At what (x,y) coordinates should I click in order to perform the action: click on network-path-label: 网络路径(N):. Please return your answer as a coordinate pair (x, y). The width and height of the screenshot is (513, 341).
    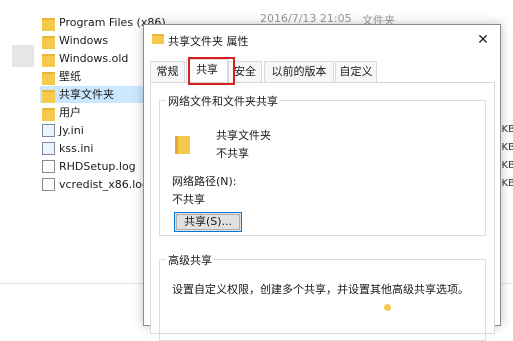
    Looking at the image, I should click on (204, 181).